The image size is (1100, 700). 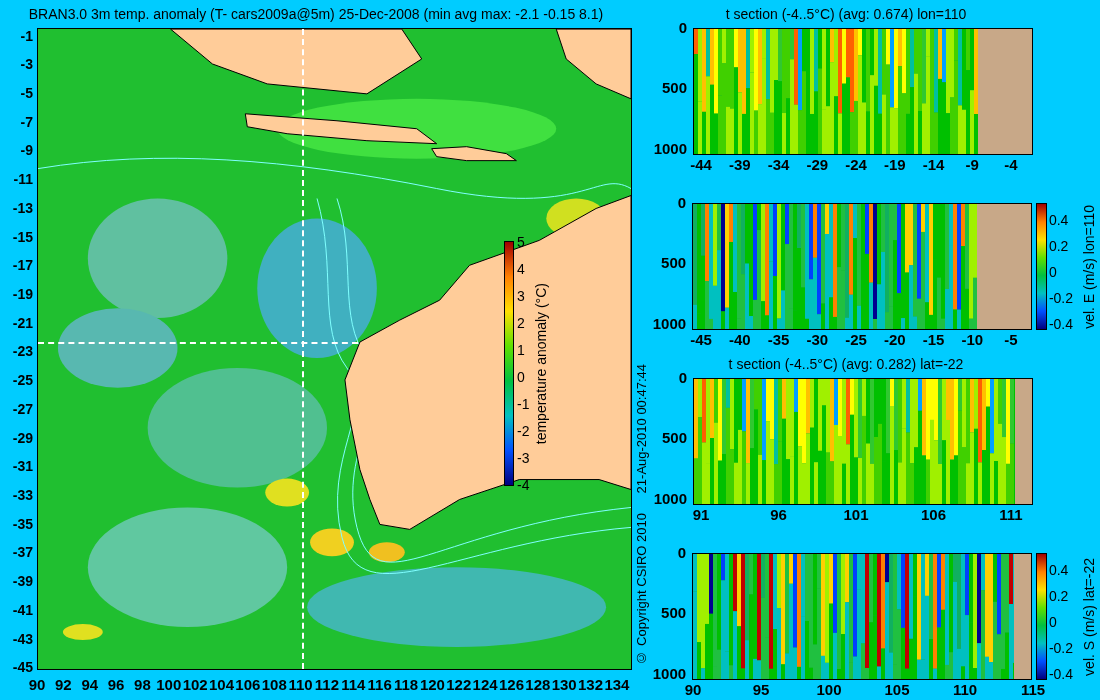 What do you see at coordinates (327, 684) in the screenshot?
I see `tick-label: 112` at bounding box center [327, 684].